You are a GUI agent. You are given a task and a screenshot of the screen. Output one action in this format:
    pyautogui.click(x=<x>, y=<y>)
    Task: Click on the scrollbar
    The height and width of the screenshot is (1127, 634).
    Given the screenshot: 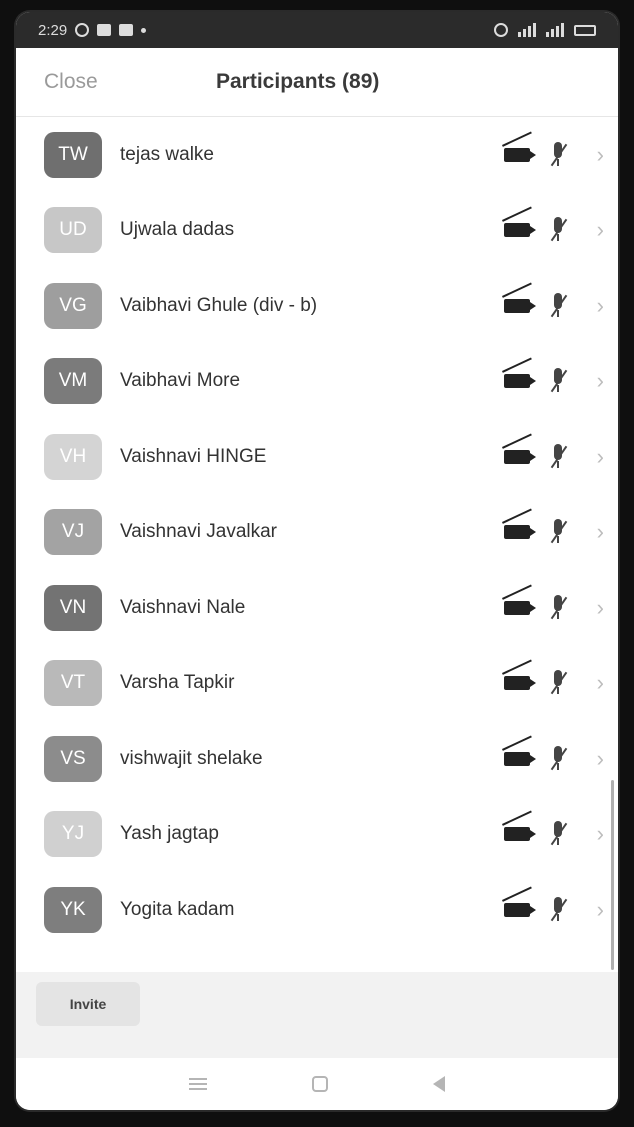 What is the action you would take?
    pyautogui.click(x=612, y=875)
    